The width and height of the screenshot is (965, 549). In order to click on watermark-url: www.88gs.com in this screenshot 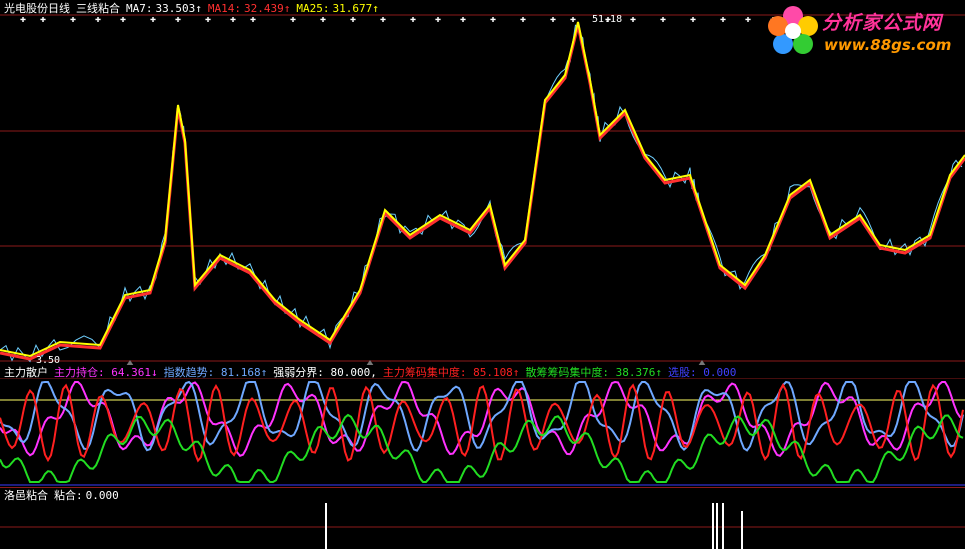, I will do `click(888, 45)`.